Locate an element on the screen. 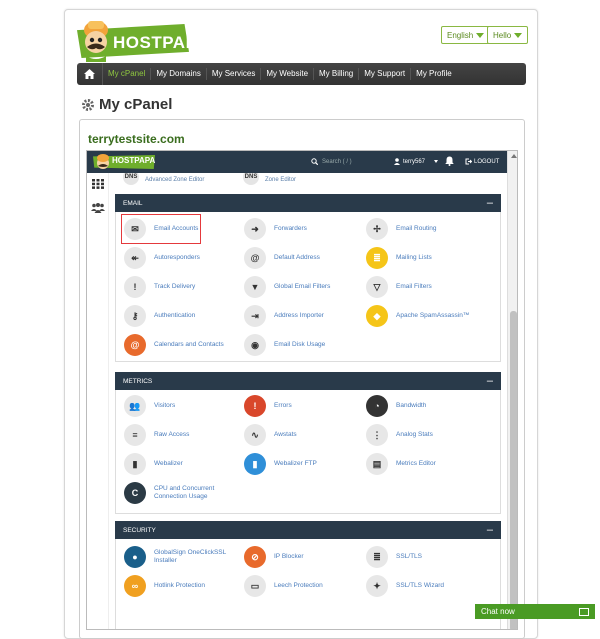  default-address-icon: @ is located at coordinates (255, 258).